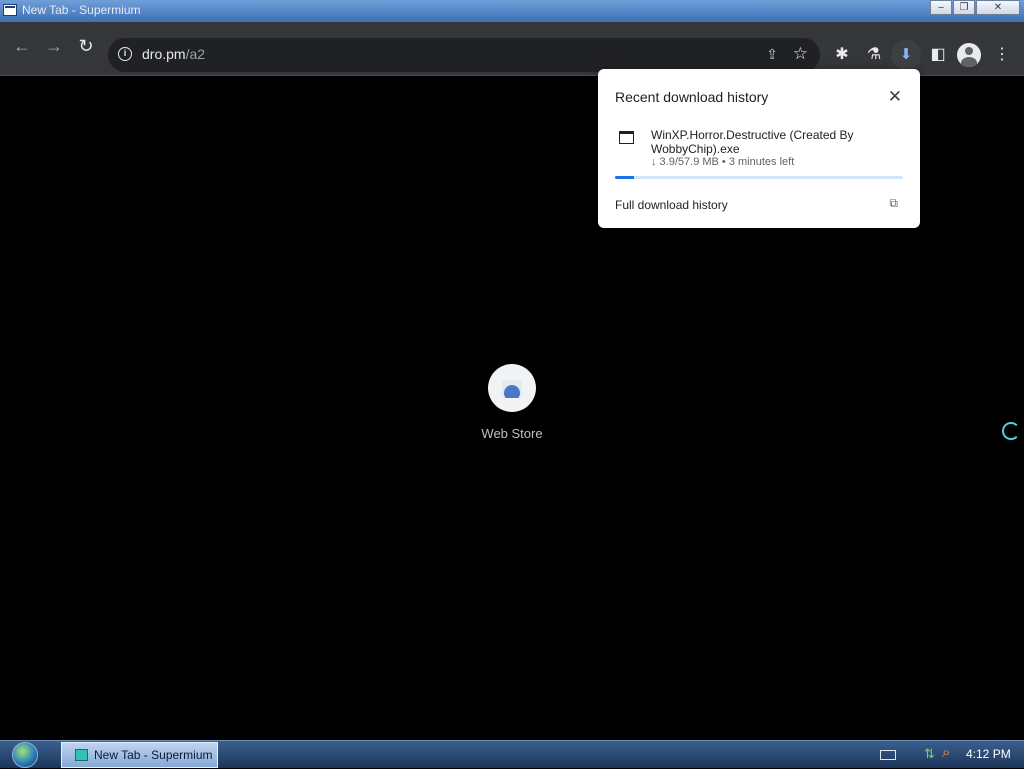 The image size is (1024, 769). What do you see at coordinates (759, 177) in the screenshot?
I see `download-progress-bar` at bounding box center [759, 177].